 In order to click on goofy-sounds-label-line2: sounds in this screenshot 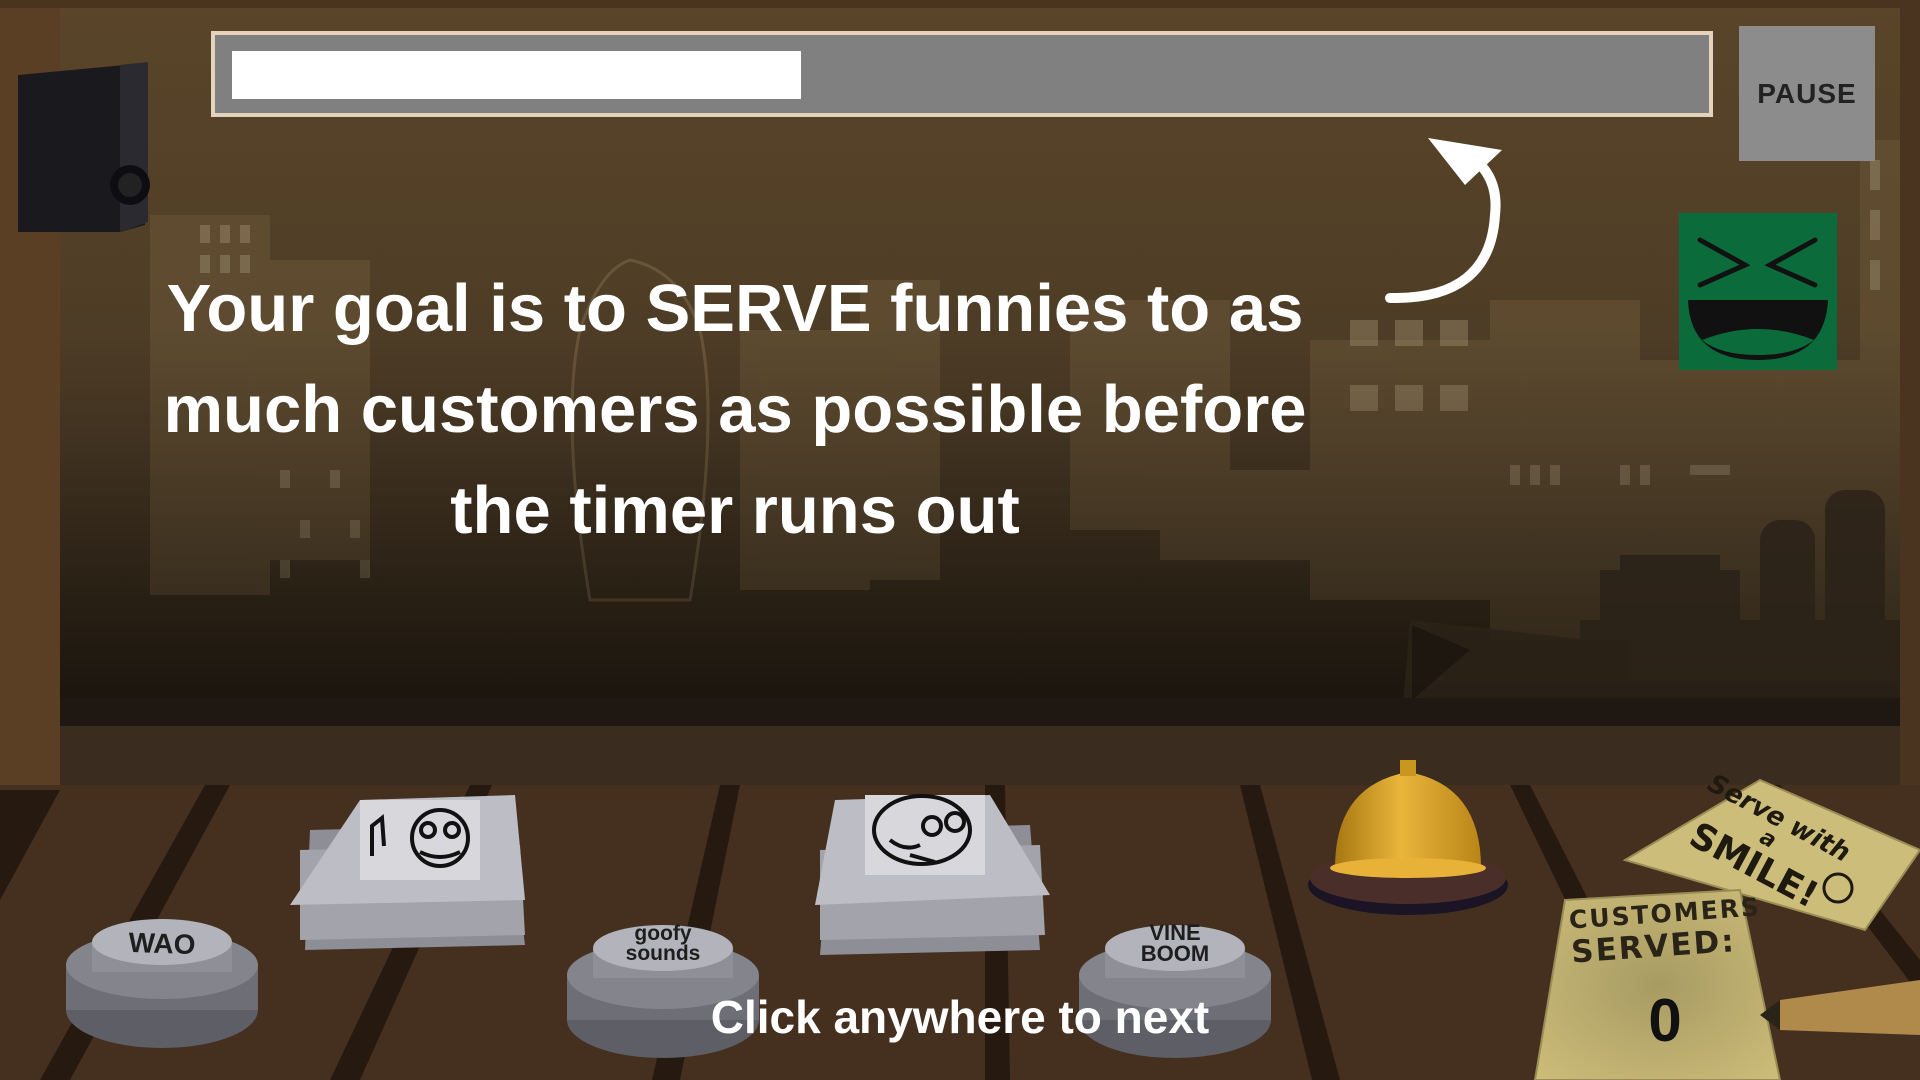, I will do `click(663, 953)`.